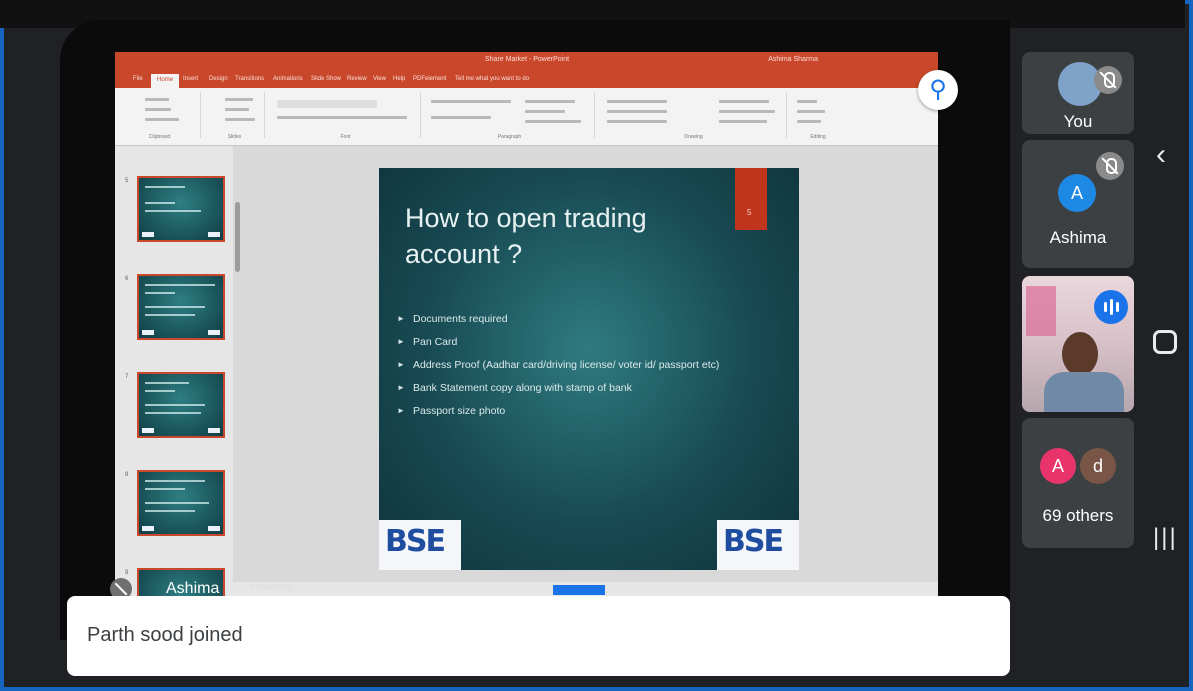 The image size is (1193, 691). What do you see at coordinates (345, 137) in the screenshot?
I see `ribbon-label-font: Font` at bounding box center [345, 137].